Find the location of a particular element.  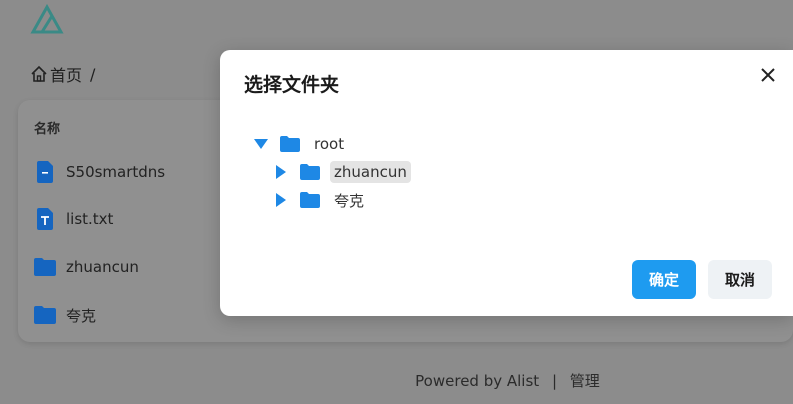

column-header-name: 名称 is located at coordinates (47, 127).